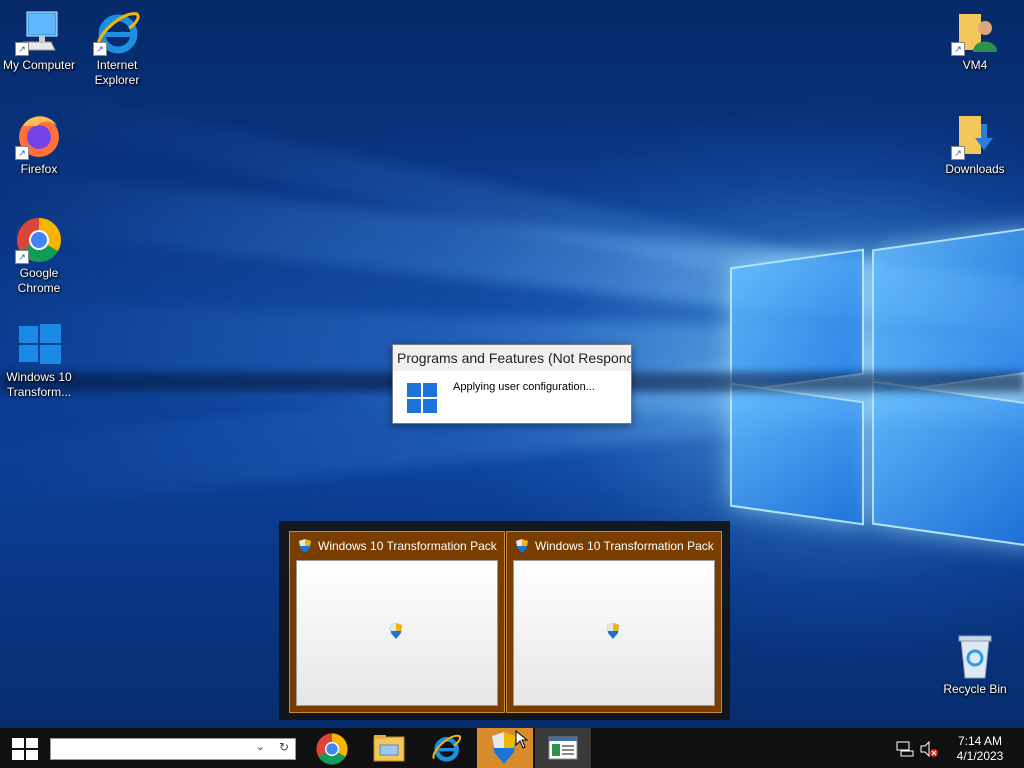 The image size is (1024, 768). What do you see at coordinates (39, 240) in the screenshot?
I see `chrome-icon: ↗` at bounding box center [39, 240].